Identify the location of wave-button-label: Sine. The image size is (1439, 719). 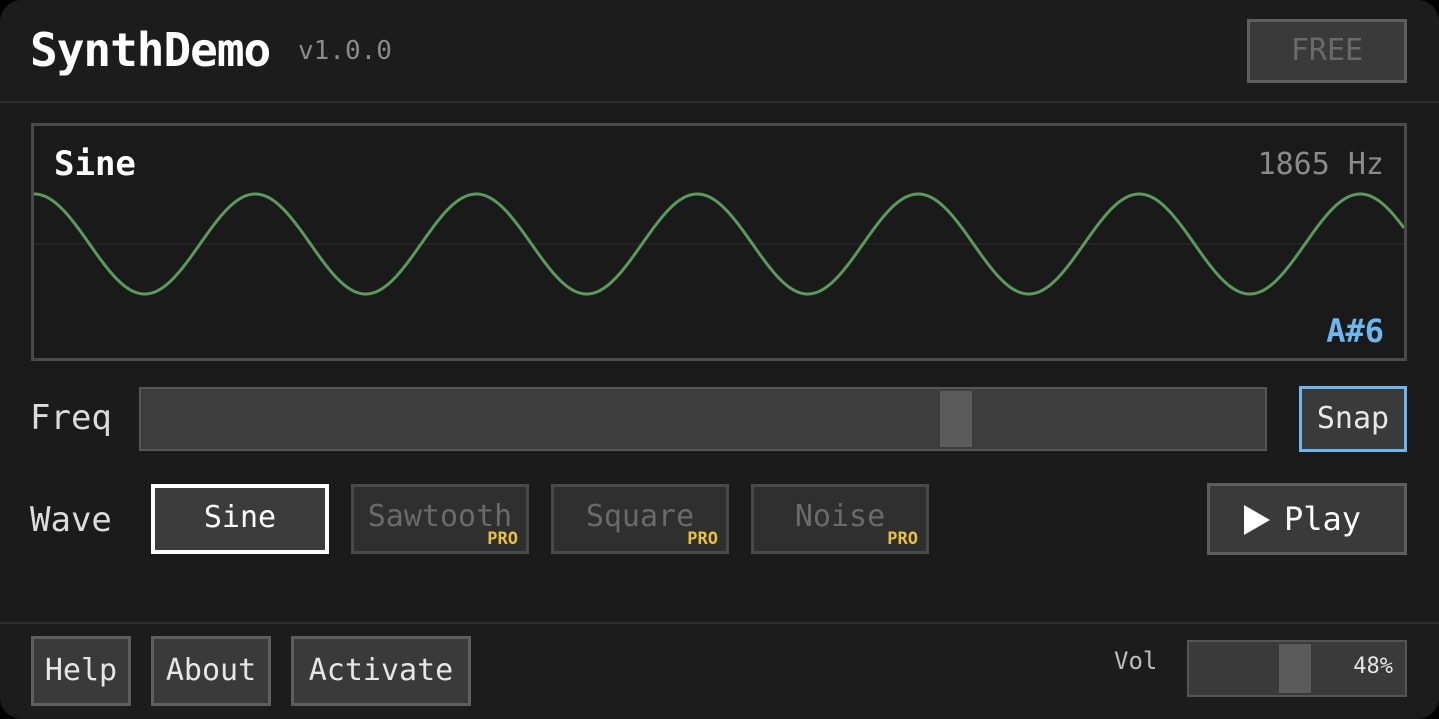
(240, 517).